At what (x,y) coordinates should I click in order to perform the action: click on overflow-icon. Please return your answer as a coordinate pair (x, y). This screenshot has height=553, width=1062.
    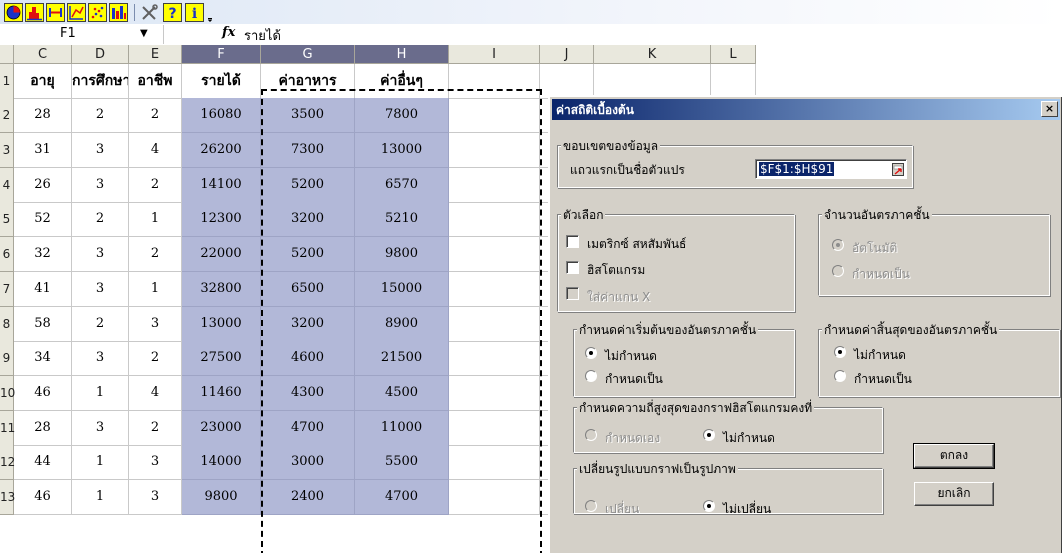
    Looking at the image, I should click on (210, 14).